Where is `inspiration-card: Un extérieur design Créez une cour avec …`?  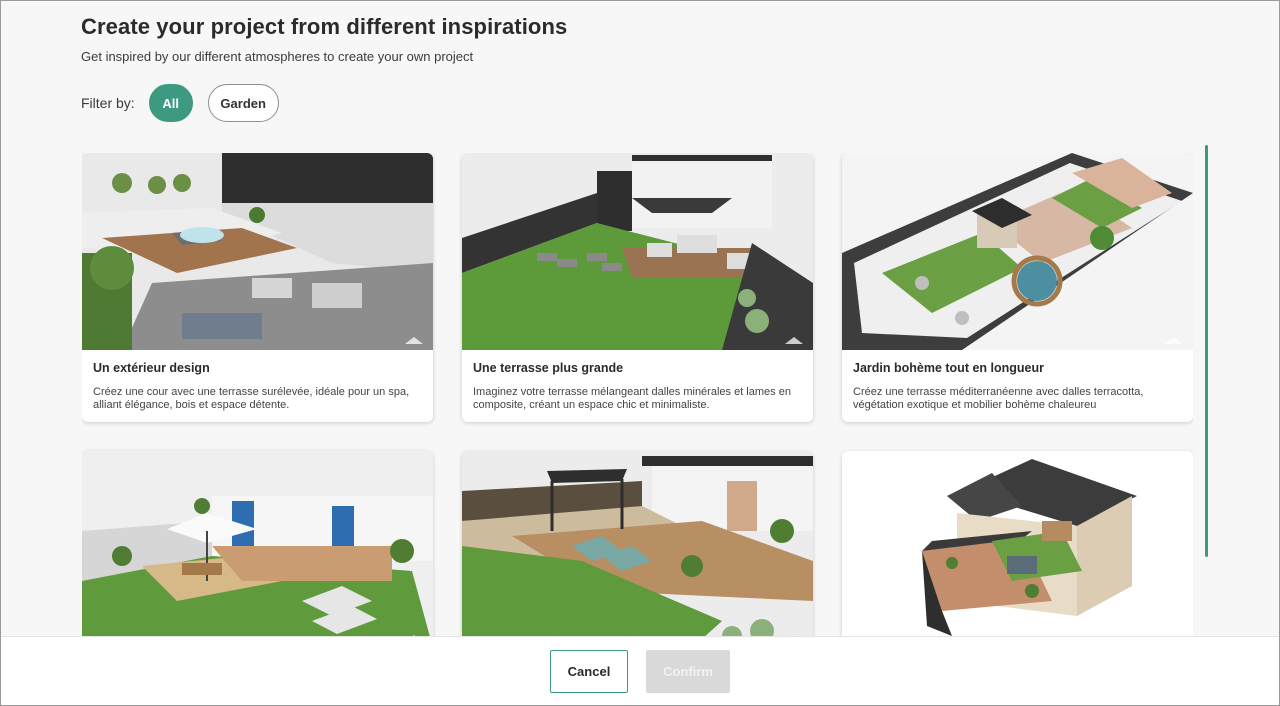 inspiration-card: Un extérieur design Créez une cour avec … is located at coordinates (257, 287).